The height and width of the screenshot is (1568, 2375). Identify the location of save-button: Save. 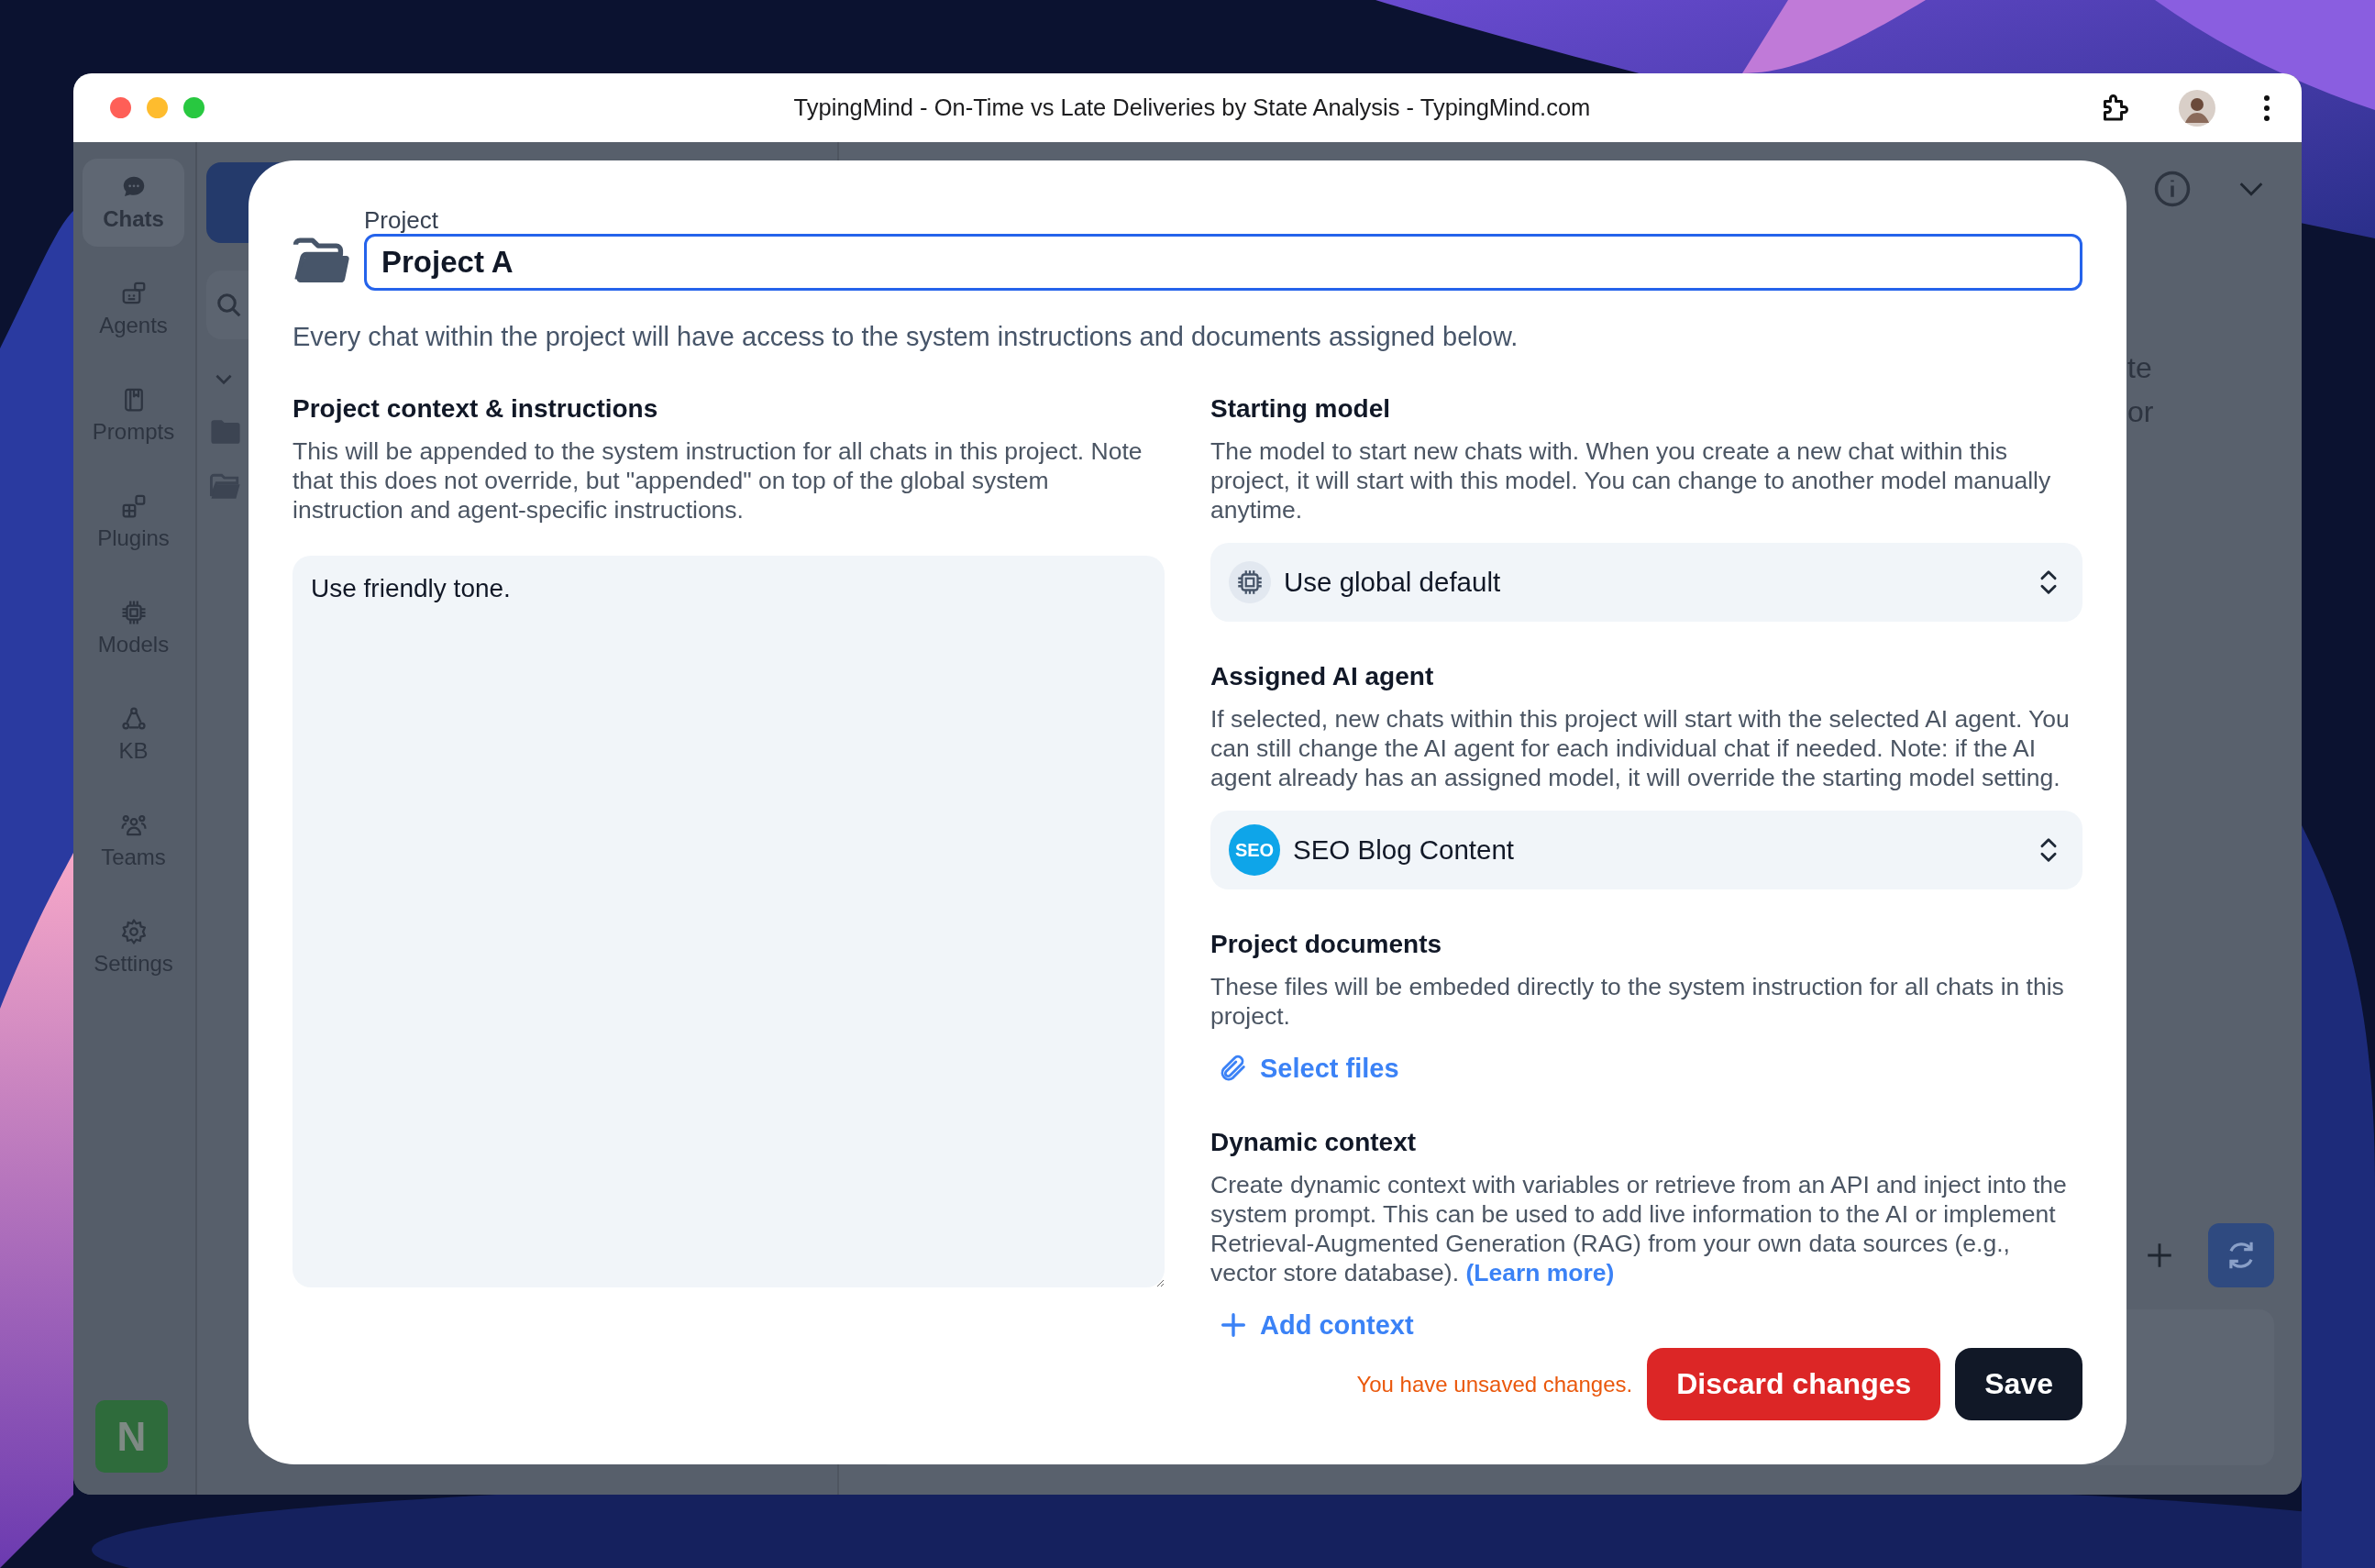
(2019, 1384).